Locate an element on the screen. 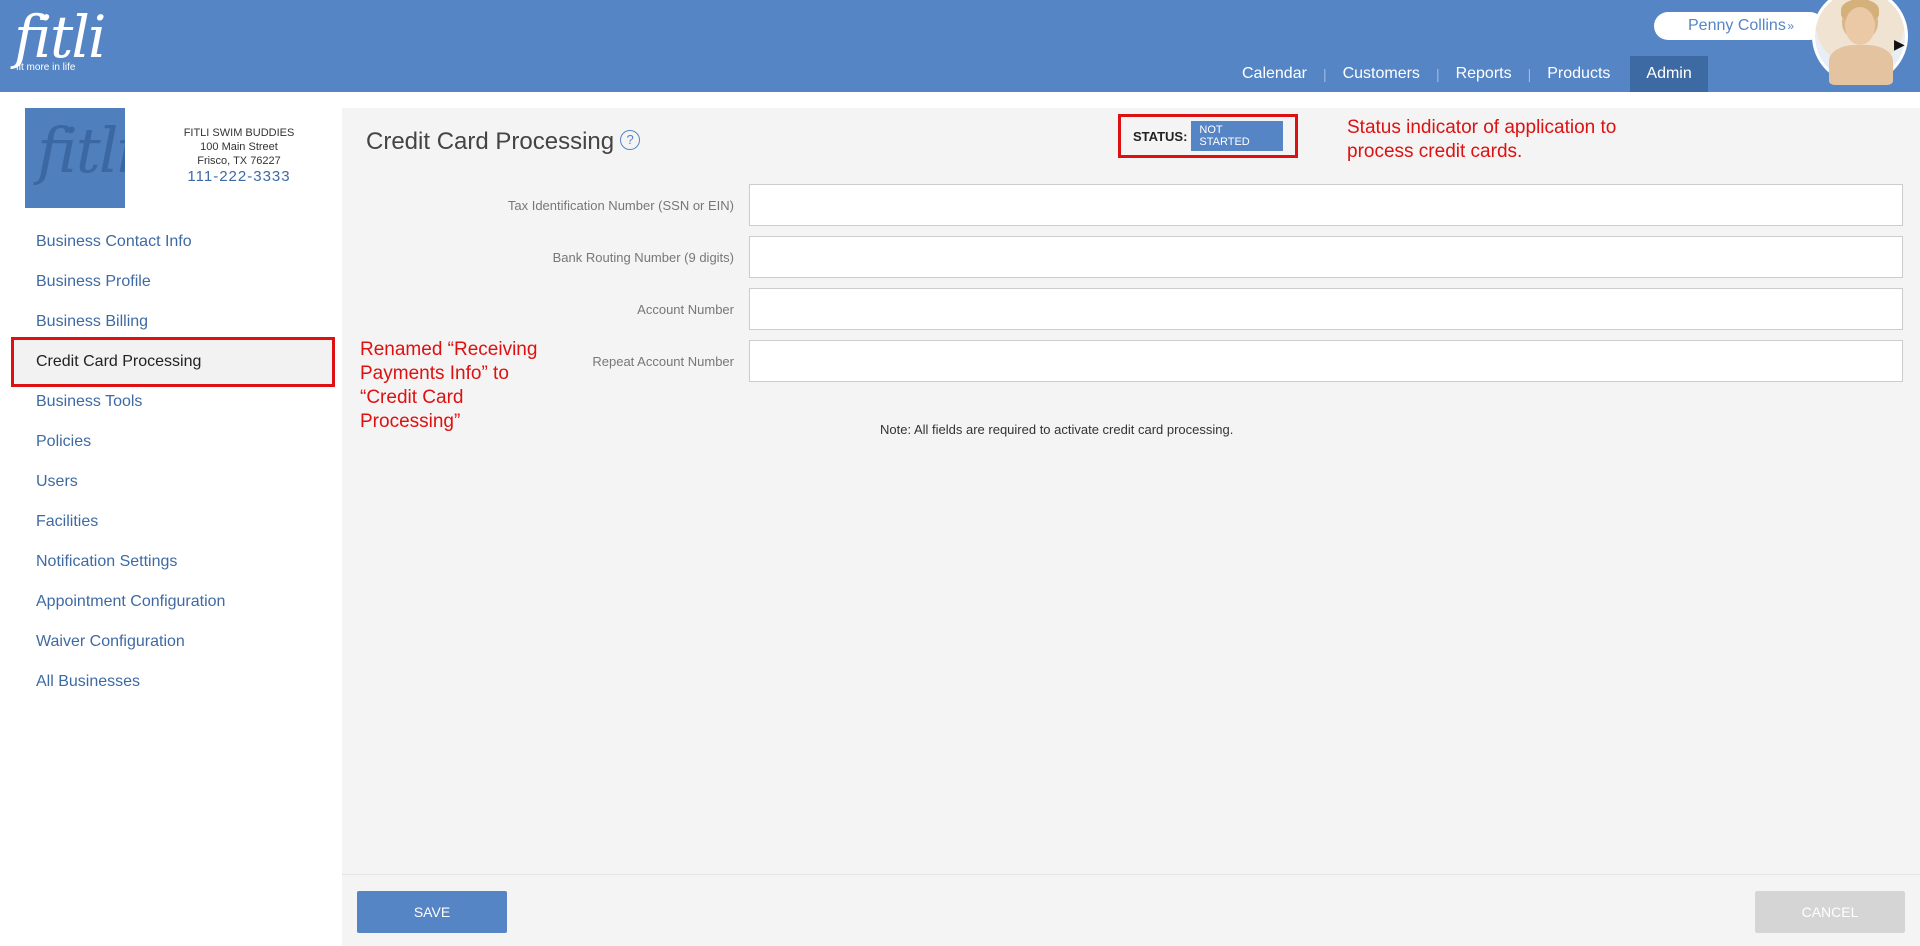 The width and height of the screenshot is (1920, 946). sidebar-item-facilities: Facilities is located at coordinates (171, 522).